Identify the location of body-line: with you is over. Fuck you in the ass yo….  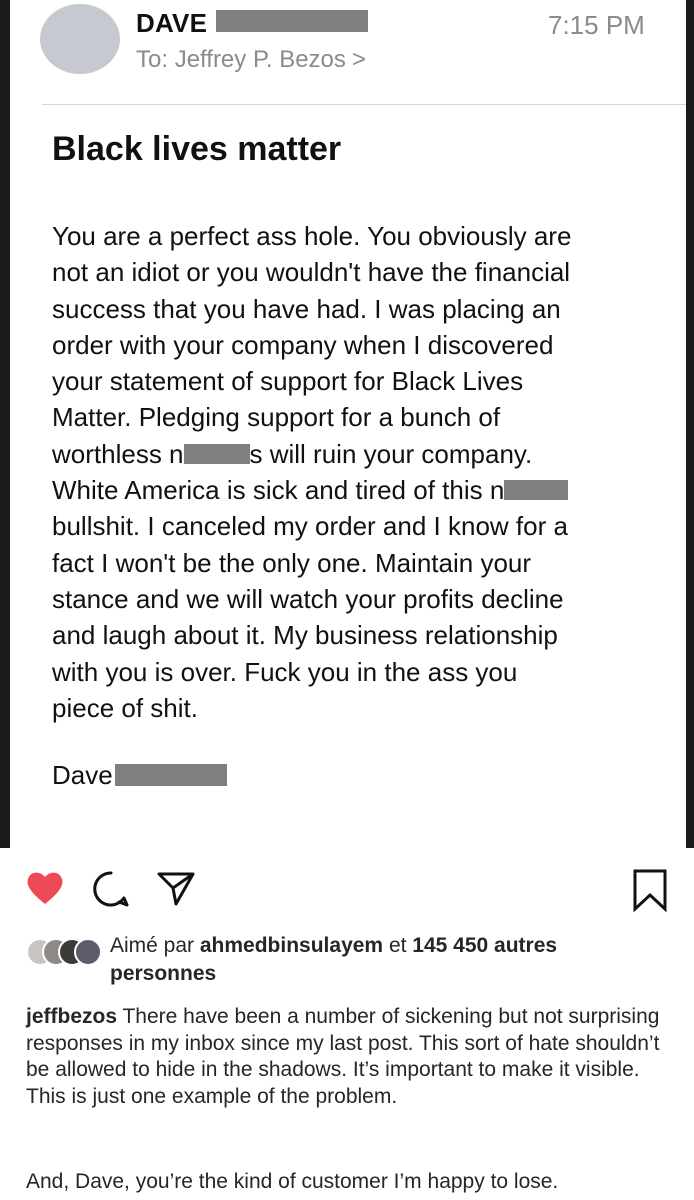
(285, 671).